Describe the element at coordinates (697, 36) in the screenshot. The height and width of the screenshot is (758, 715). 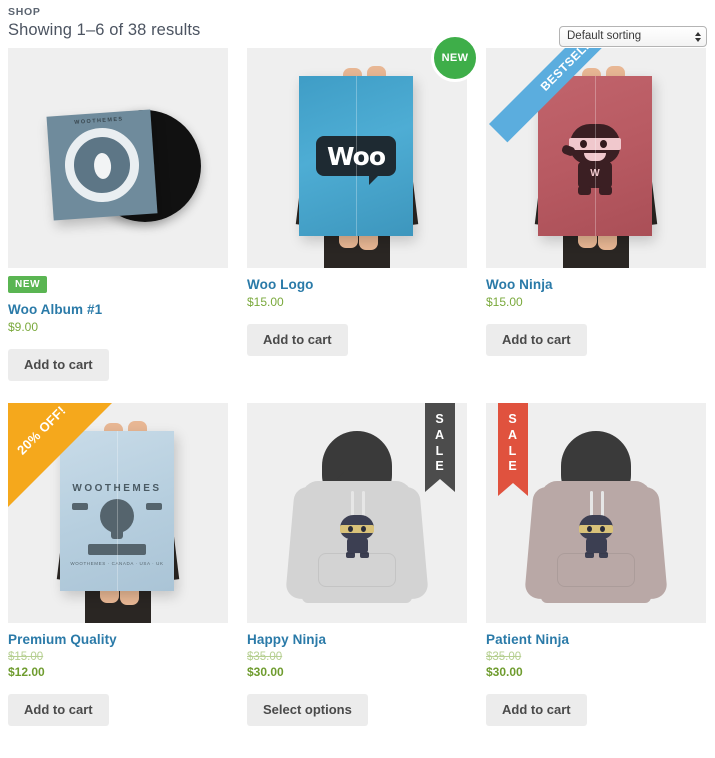
I see `chevron-updown-icon` at that location.